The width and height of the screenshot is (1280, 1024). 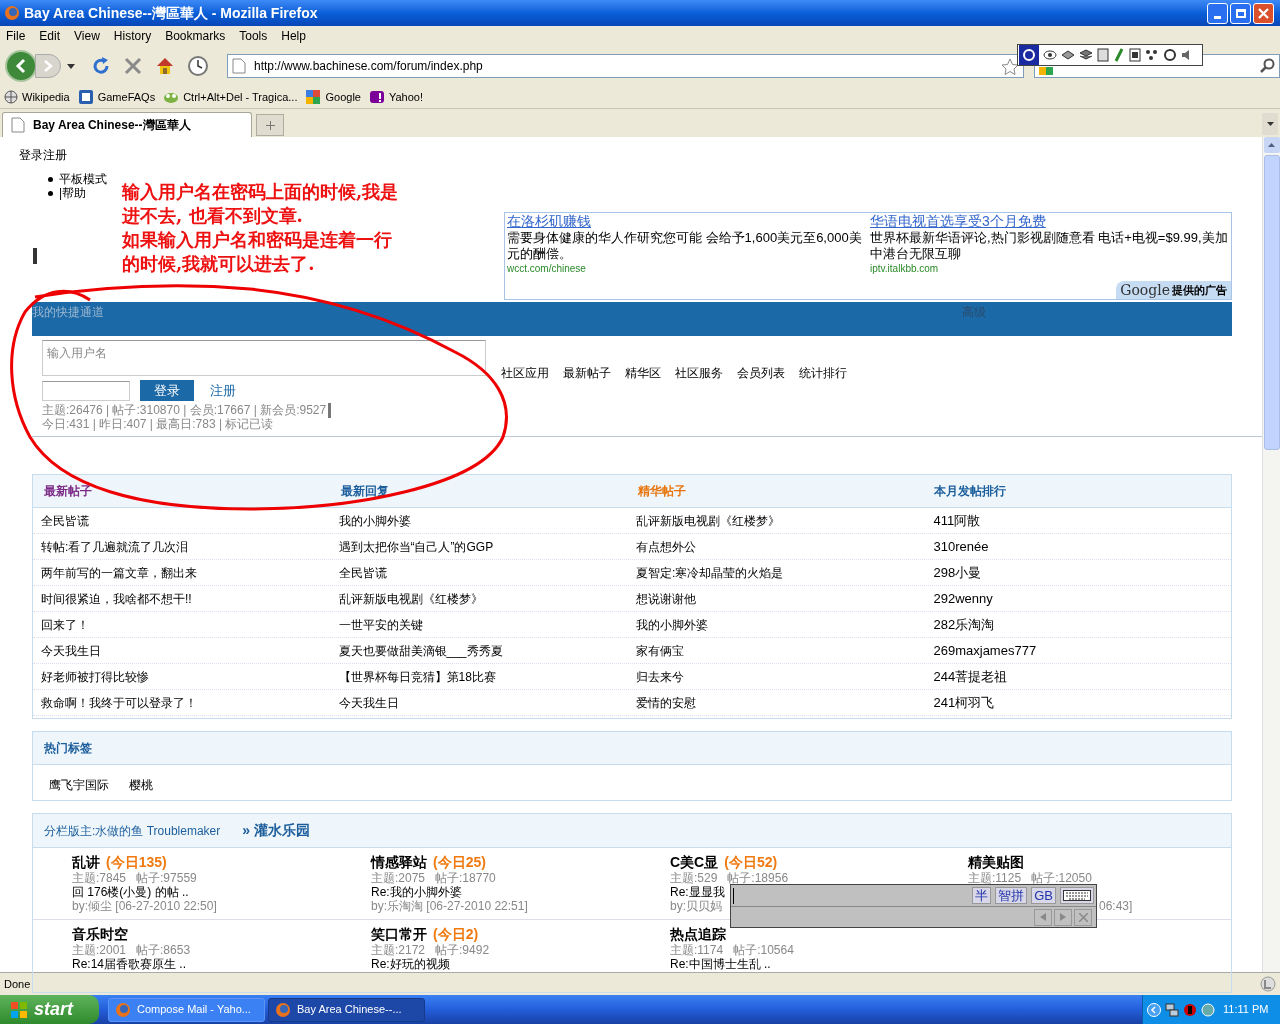 I want to click on board-name: 热点追踪, so click(x=698, y=934).